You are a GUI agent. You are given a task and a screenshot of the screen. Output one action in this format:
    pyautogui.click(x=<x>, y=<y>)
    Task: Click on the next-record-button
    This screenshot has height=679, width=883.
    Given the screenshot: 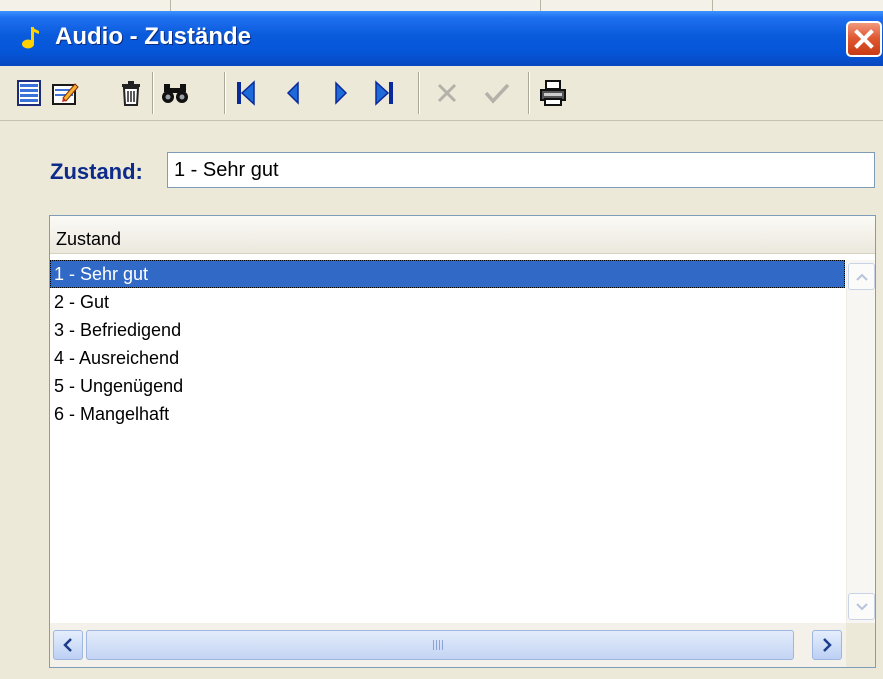 What is the action you would take?
    pyautogui.click(x=341, y=93)
    